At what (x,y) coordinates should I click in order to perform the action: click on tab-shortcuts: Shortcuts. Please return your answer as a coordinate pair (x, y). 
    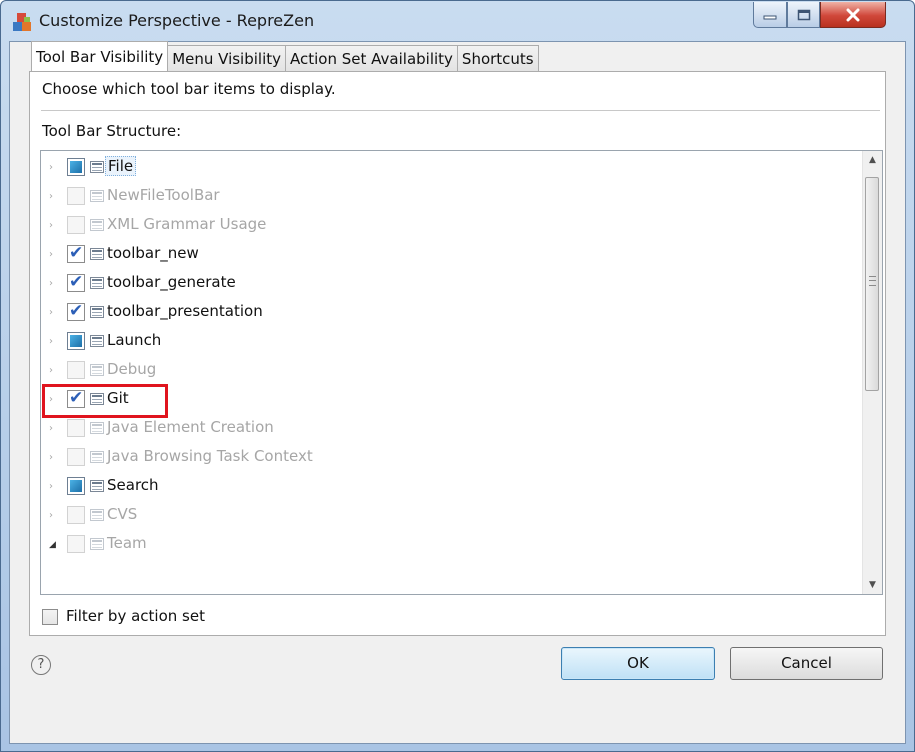
    Looking at the image, I should click on (497, 58).